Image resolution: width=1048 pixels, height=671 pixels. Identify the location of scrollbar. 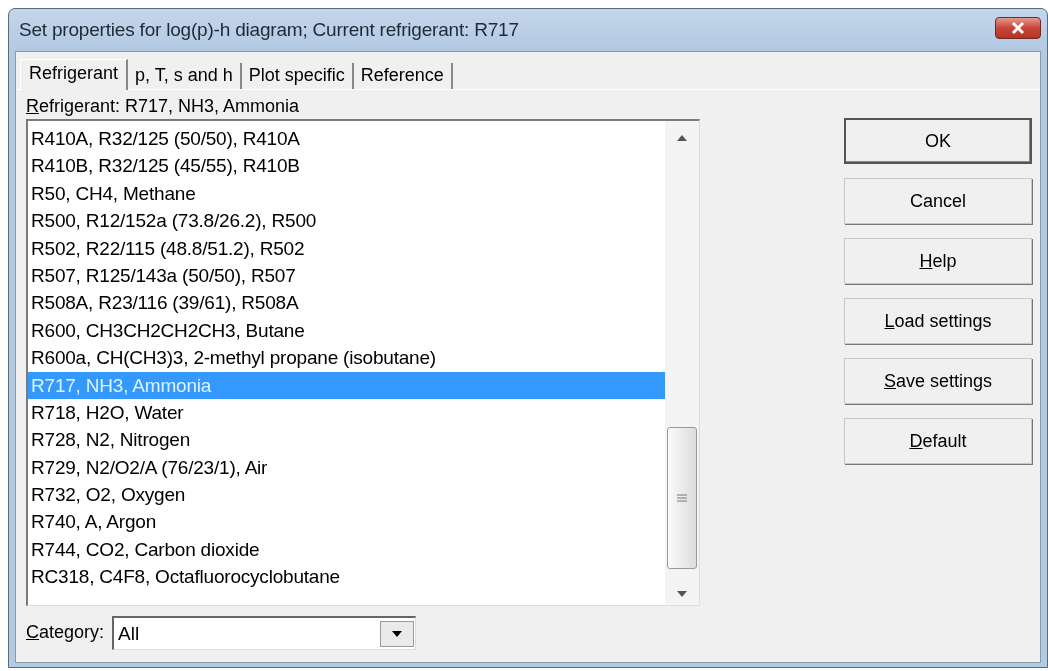
(682, 363).